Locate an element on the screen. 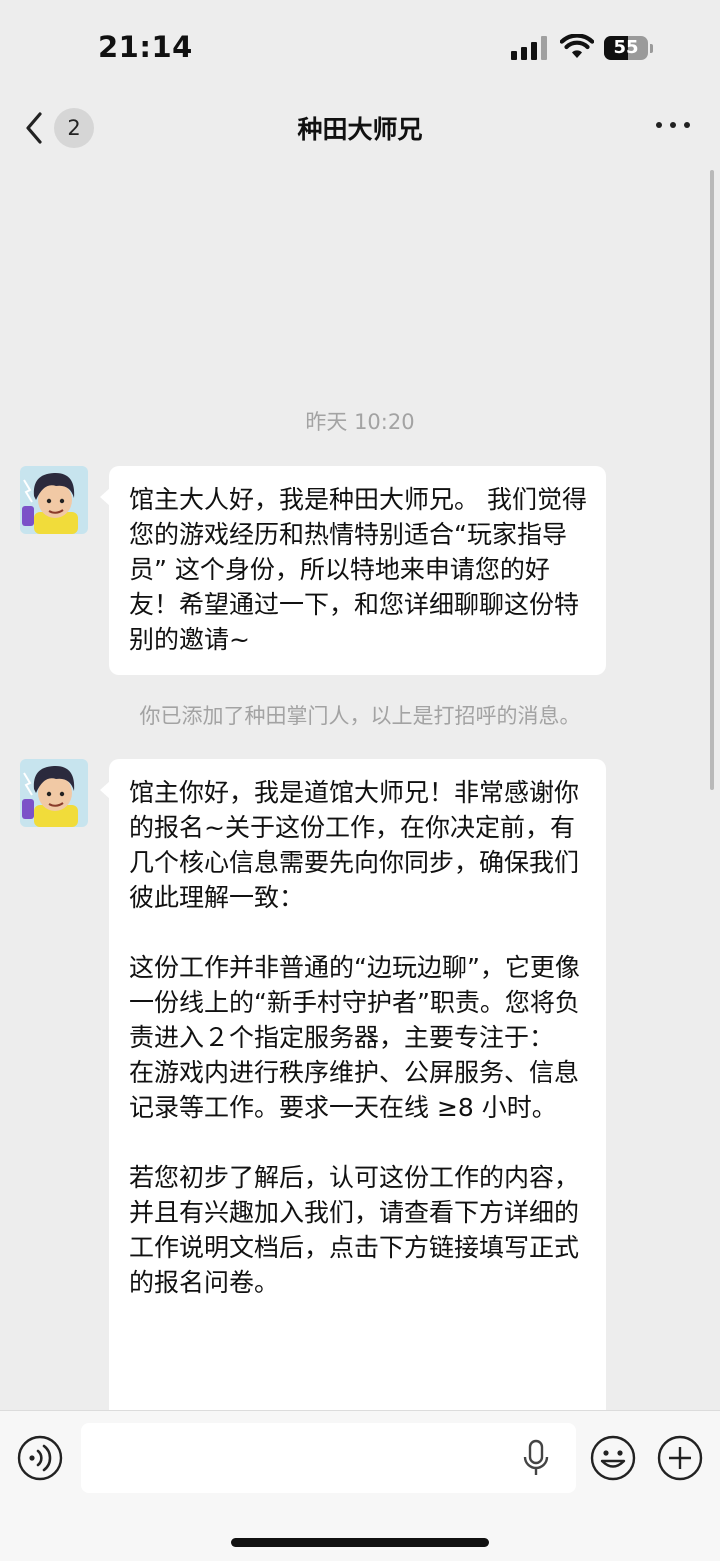  signal-icon is located at coordinates (530, 48).